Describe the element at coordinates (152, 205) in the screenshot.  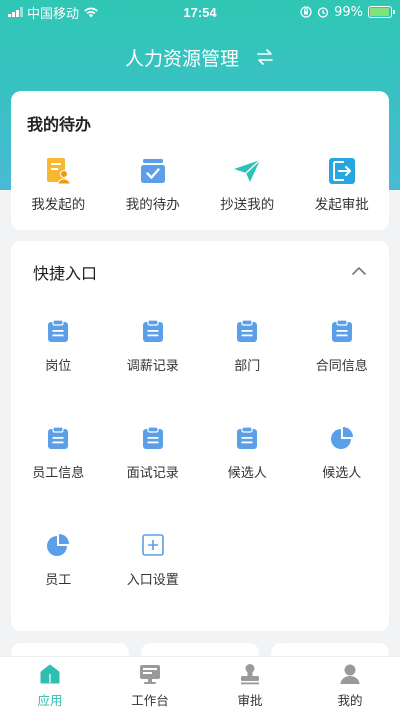
I see `todo-label-mine: 我的待办` at that location.